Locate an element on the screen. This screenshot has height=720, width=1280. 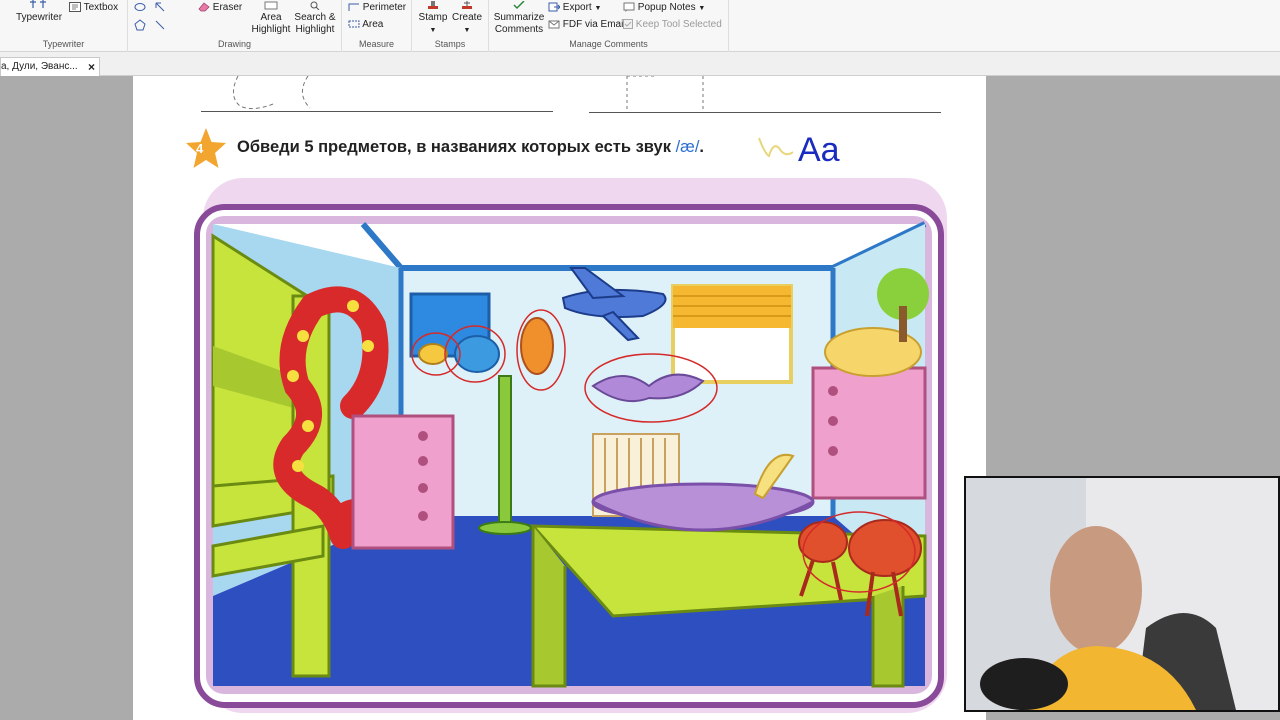
perimeter-button: Perimeter is located at coordinates (377, 8).